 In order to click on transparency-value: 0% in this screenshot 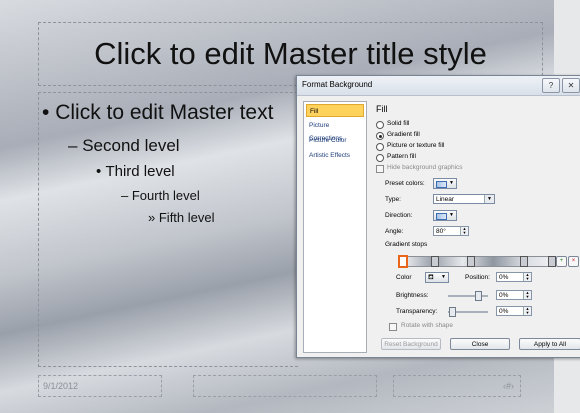, I will do `click(504, 311)`.